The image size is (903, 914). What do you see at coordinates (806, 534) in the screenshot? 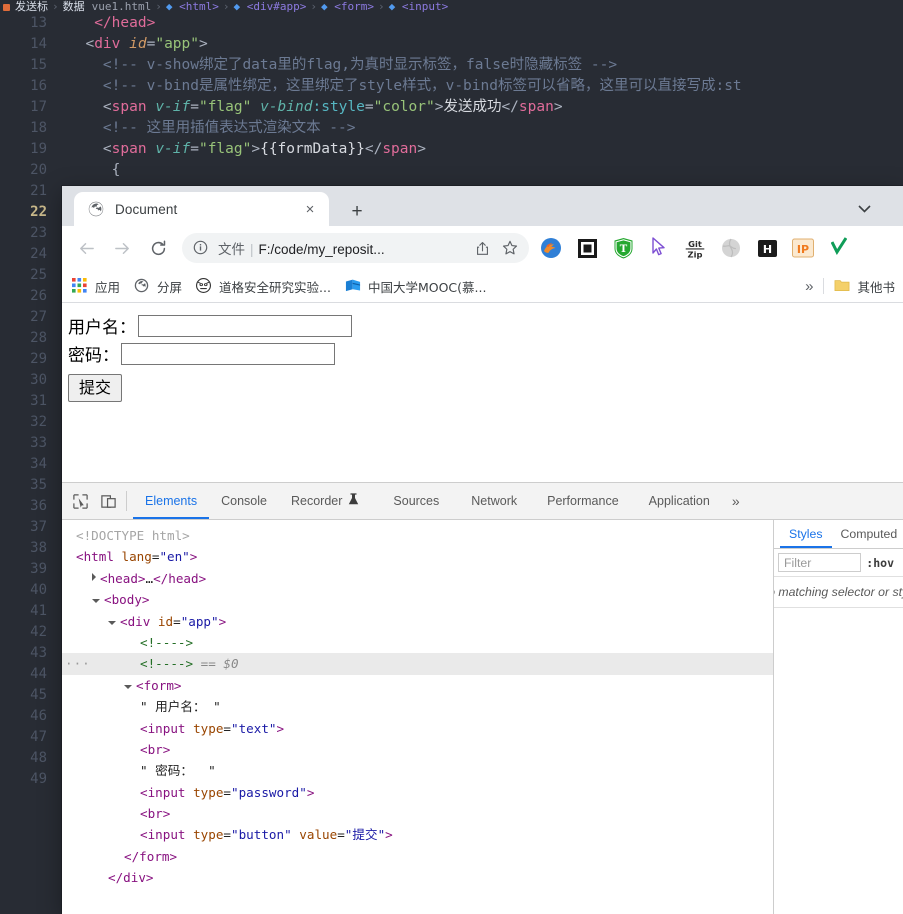
I see `tab-styles: Styles` at bounding box center [806, 534].